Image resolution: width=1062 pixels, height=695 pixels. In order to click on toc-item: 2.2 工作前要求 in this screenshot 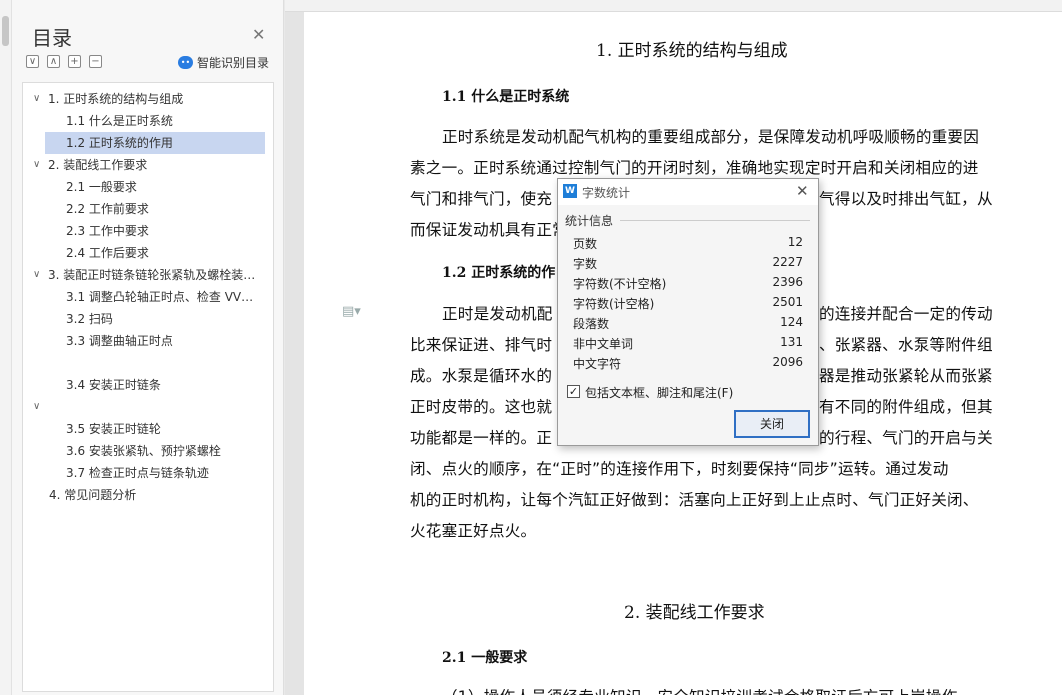, I will do `click(148, 209)`.